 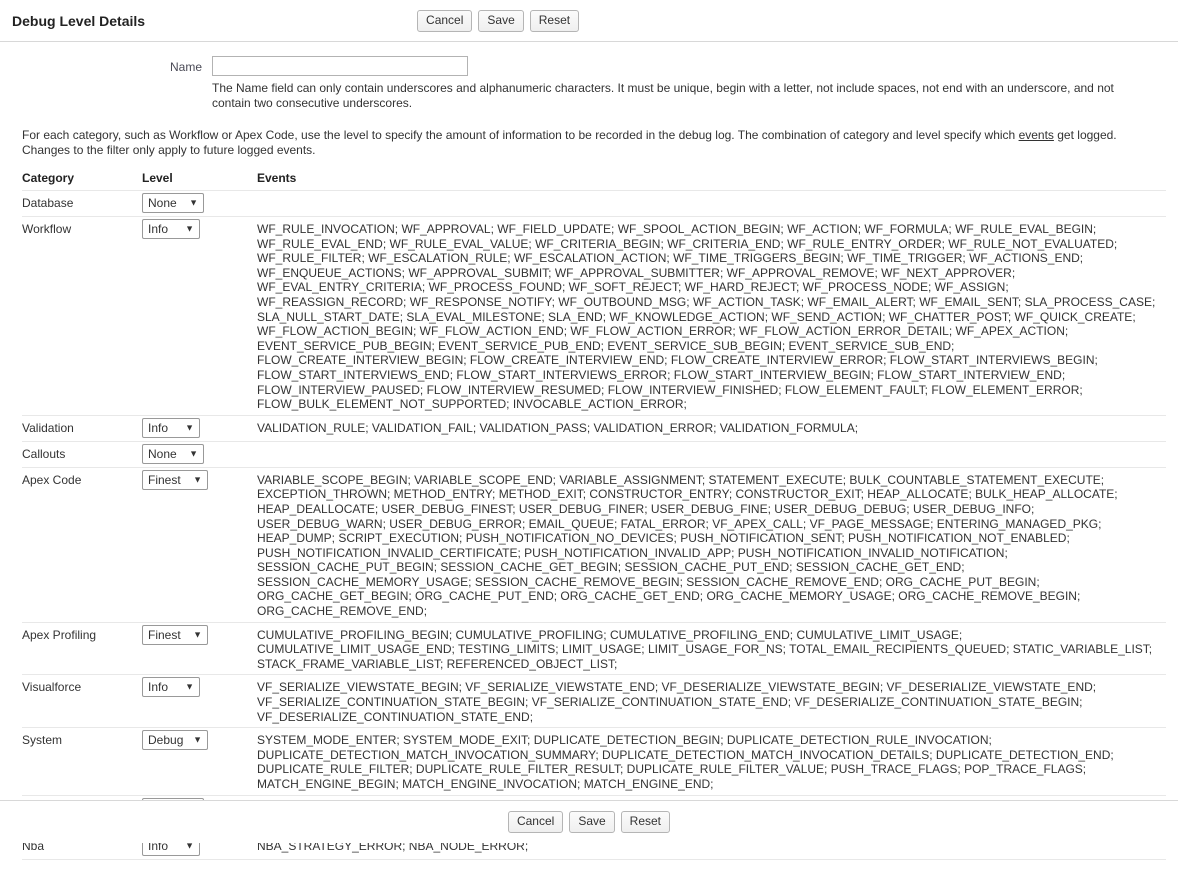 What do you see at coordinates (171, 427) in the screenshot?
I see `level-select-validation: Info ▼` at bounding box center [171, 427].